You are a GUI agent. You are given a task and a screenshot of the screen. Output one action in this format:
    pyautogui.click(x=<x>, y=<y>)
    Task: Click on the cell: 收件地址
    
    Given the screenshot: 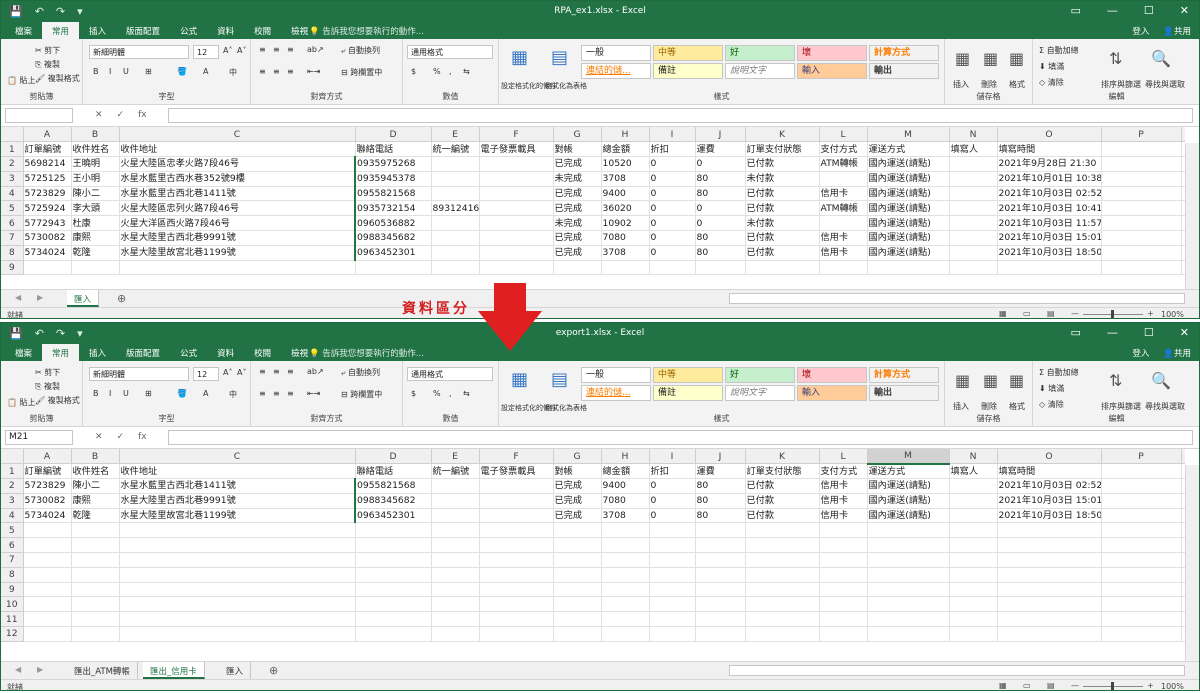 What is the action you would take?
    pyautogui.click(x=237, y=471)
    